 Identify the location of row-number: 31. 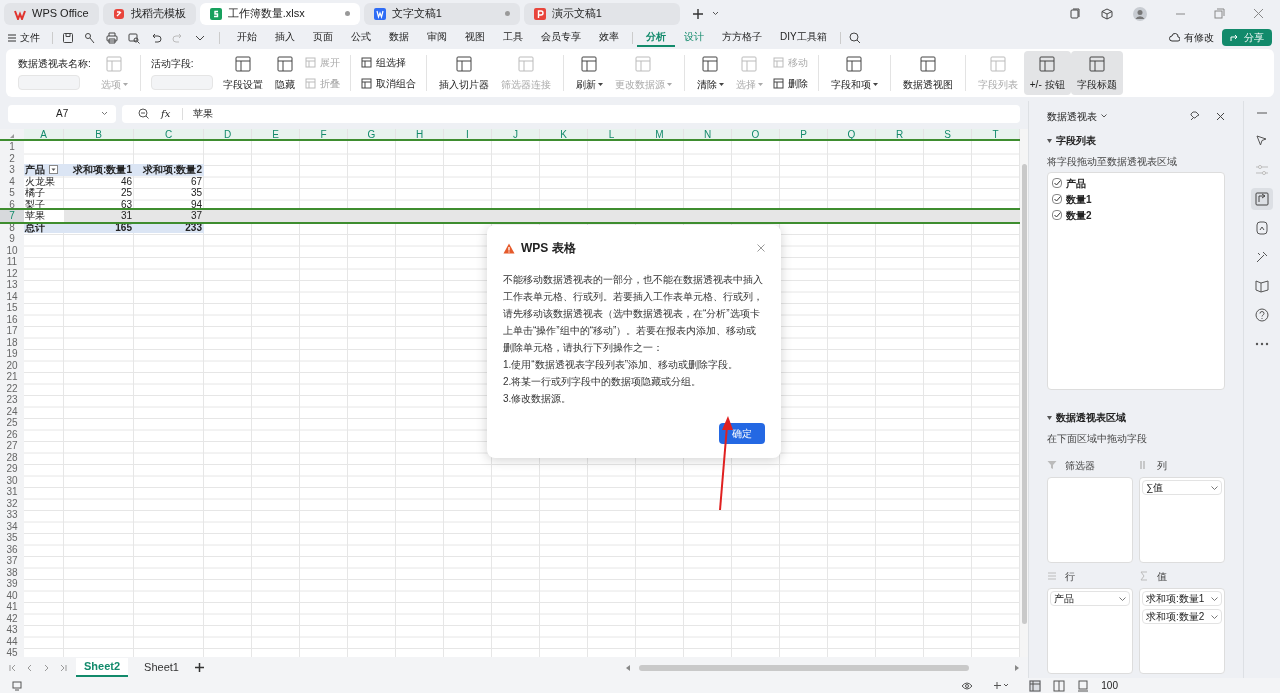
(12, 492).